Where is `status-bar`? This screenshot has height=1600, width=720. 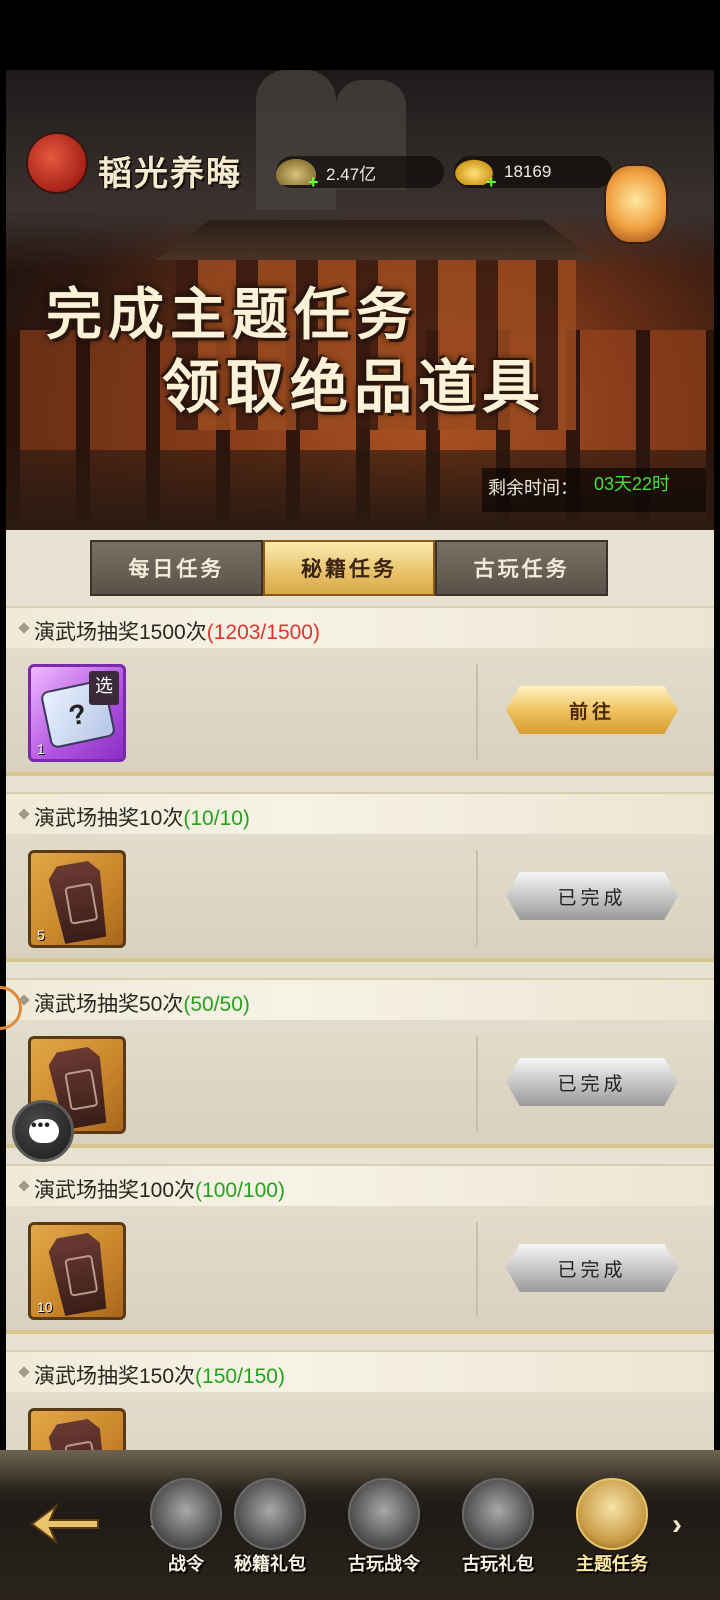 status-bar is located at coordinates (360, 35).